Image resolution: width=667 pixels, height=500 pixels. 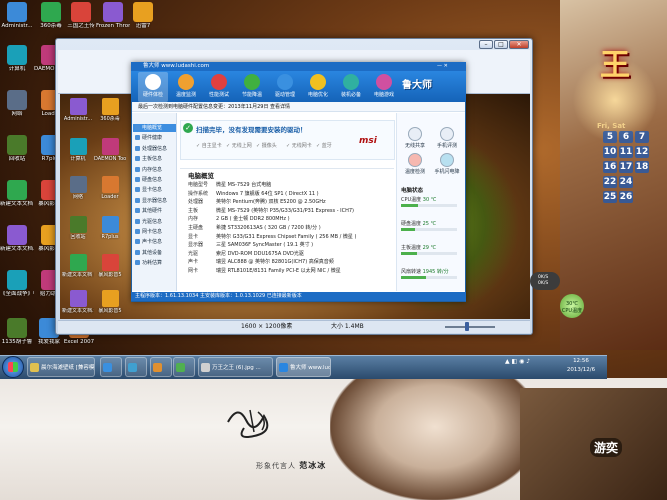 I want to click on calendar-day: 7, so click(x=642, y=137).